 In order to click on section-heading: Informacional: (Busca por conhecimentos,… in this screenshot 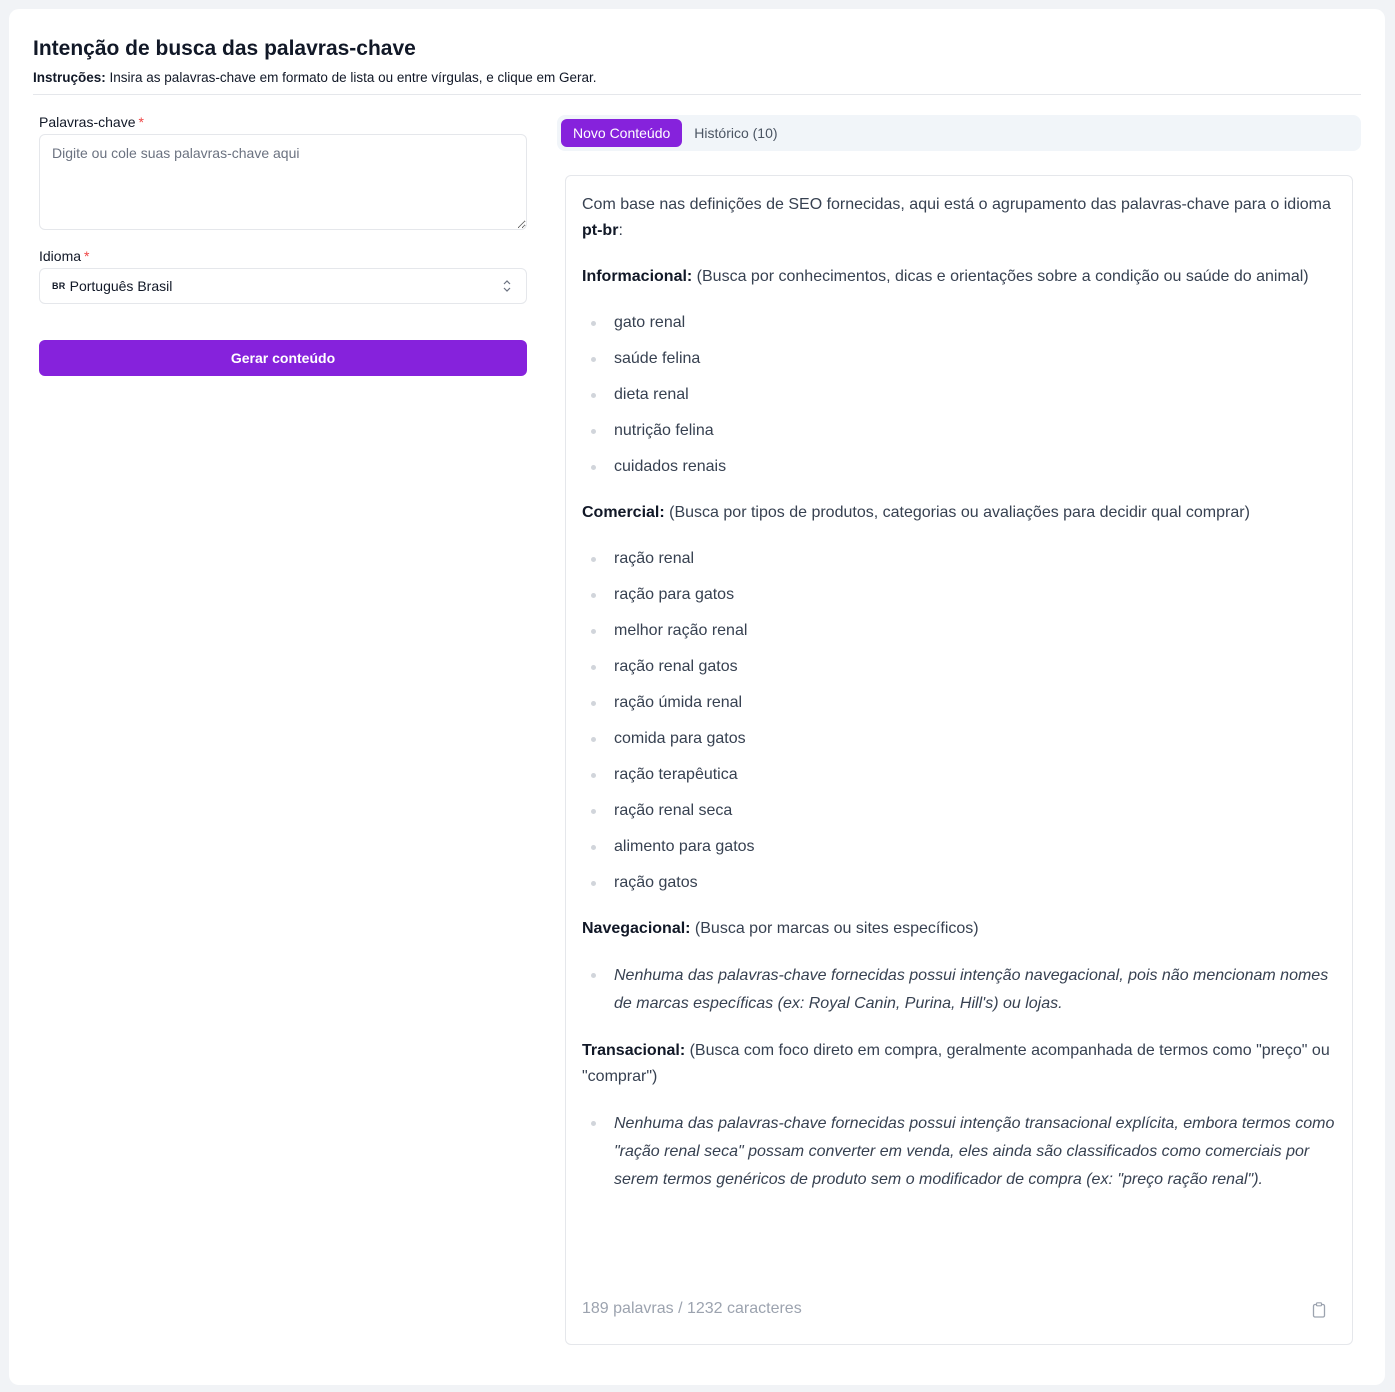, I will do `click(962, 277)`.